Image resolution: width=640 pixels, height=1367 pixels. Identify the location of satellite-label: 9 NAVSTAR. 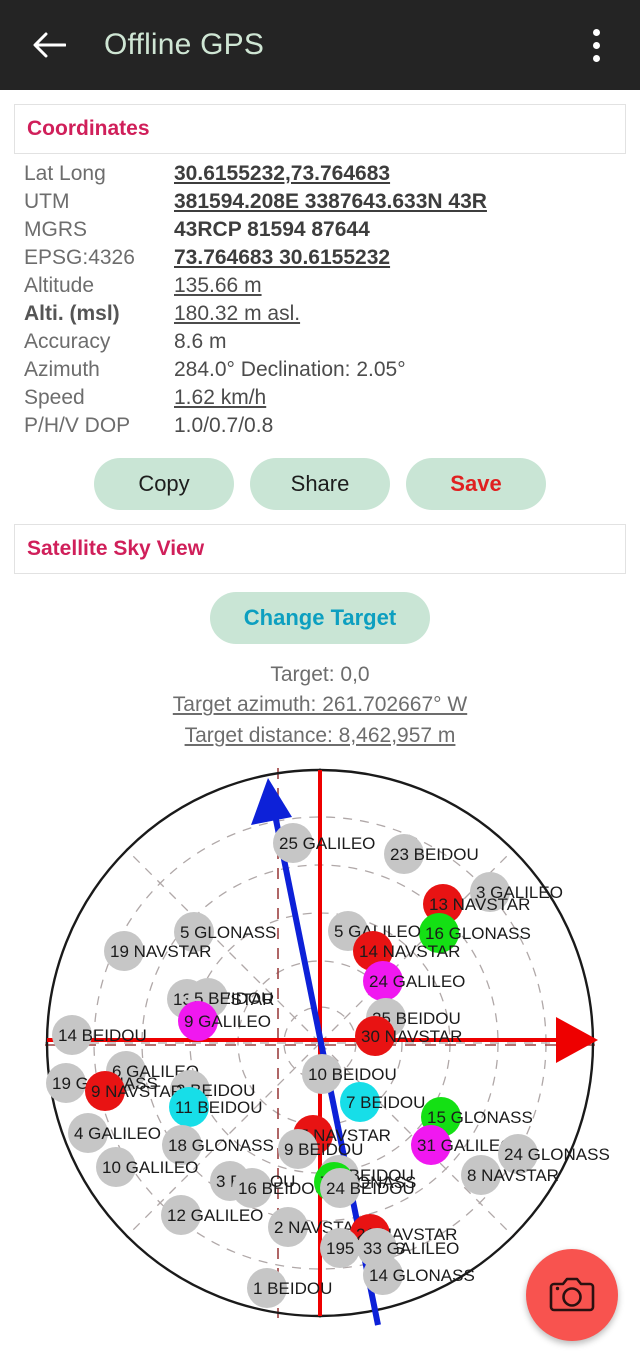
(137, 1091).